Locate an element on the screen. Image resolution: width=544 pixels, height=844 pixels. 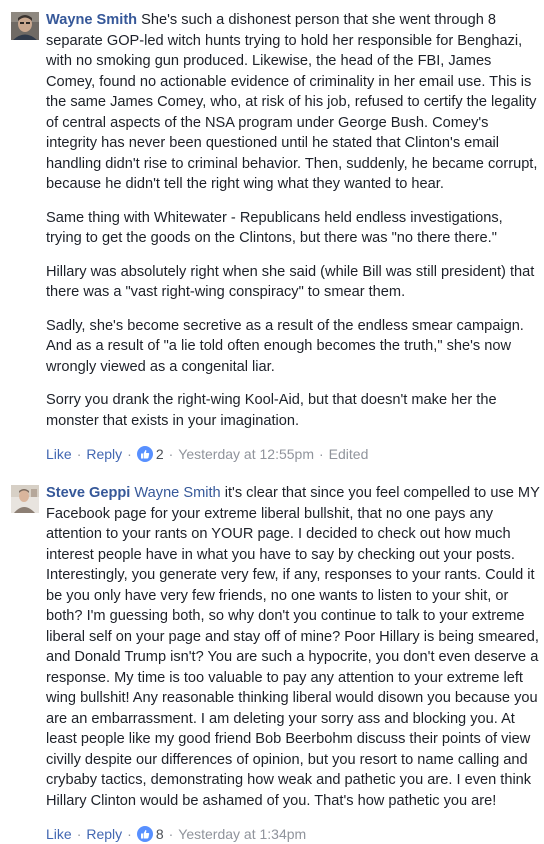
mention-tag: Wayne Smith is located at coordinates (177, 493).